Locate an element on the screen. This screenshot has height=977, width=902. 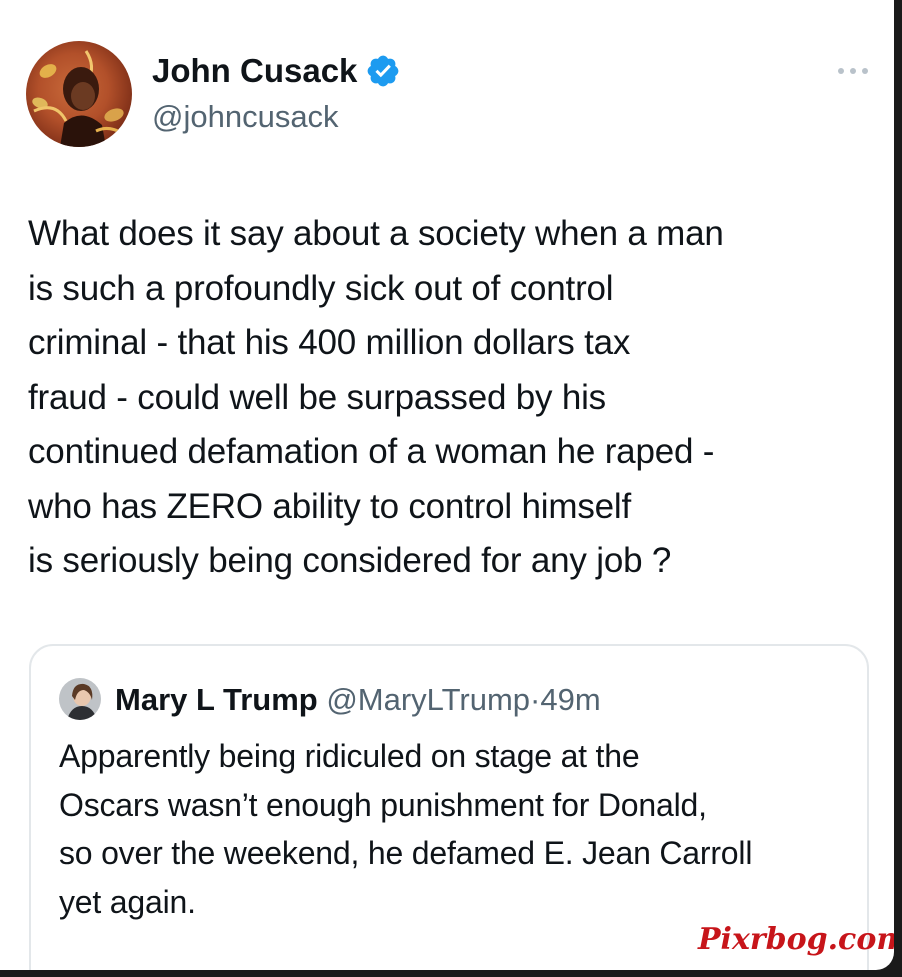
author-name-label: John Cusack is located at coordinates (255, 70).